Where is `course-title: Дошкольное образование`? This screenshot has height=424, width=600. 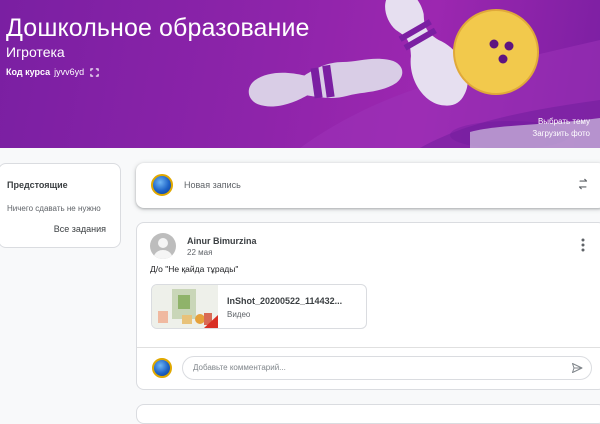 course-title: Дошкольное образование is located at coordinates (158, 28).